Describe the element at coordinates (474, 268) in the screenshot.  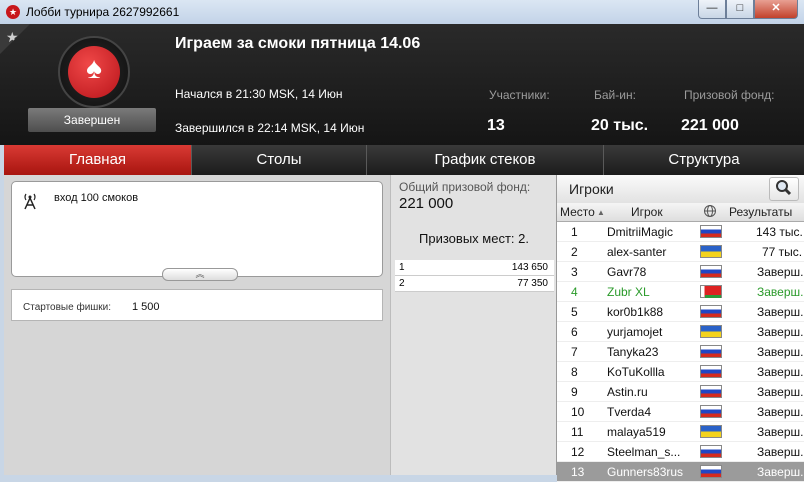
I see `payout-row: 1 143 650` at that location.